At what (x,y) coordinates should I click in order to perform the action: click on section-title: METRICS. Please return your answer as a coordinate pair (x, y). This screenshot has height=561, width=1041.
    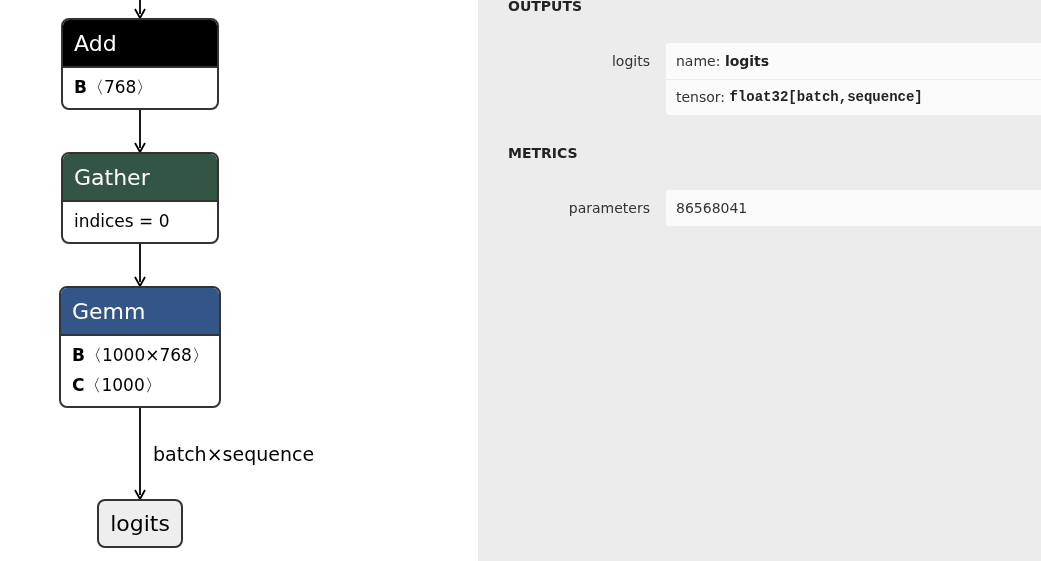
    Looking at the image, I should click on (543, 153).